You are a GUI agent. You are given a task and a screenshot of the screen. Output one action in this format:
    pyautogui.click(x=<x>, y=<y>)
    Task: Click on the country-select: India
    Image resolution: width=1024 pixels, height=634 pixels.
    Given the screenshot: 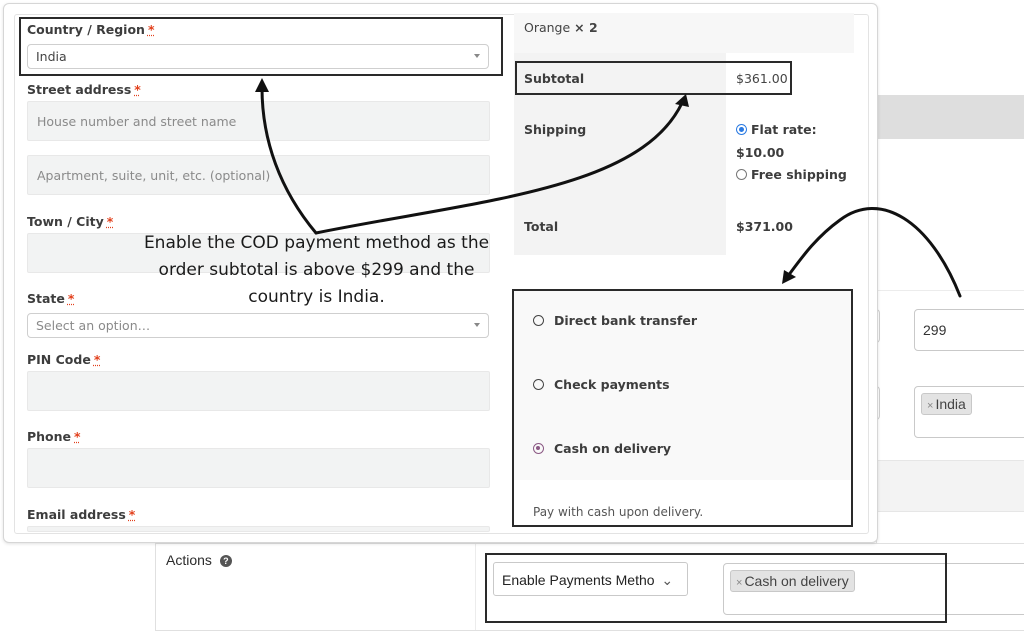 What is the action you would take?
    pyautogui.click(x=258, y=56)
    